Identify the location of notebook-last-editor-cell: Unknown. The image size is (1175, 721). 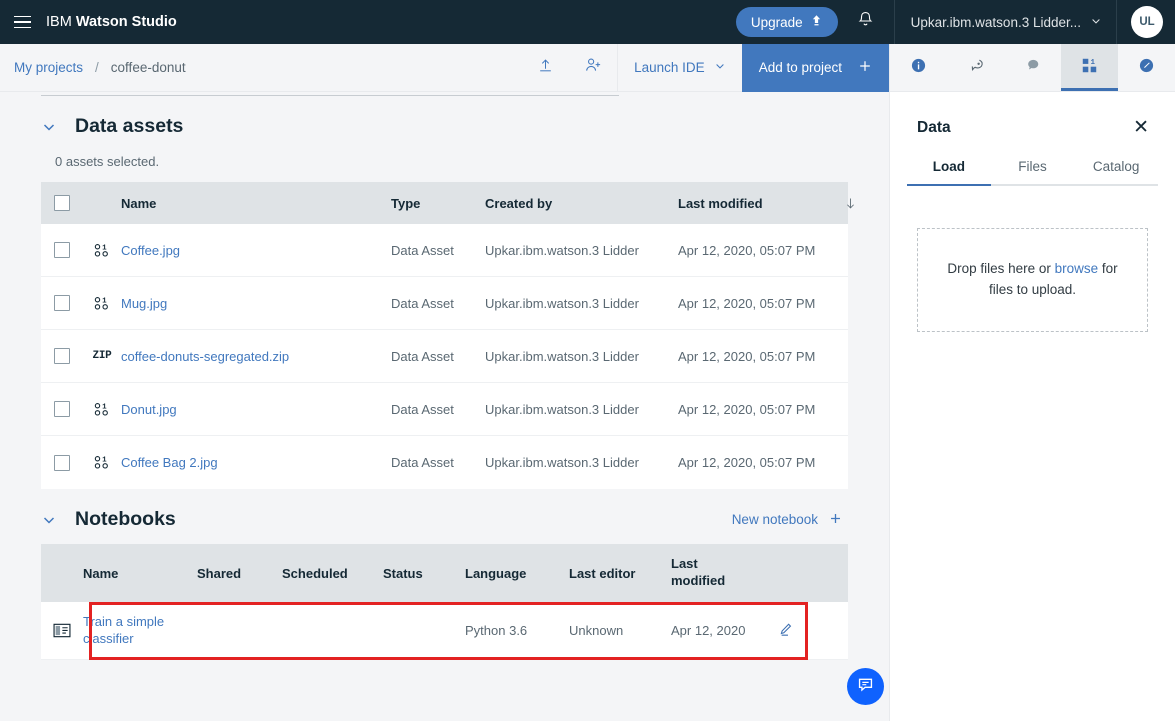
(596, 630).